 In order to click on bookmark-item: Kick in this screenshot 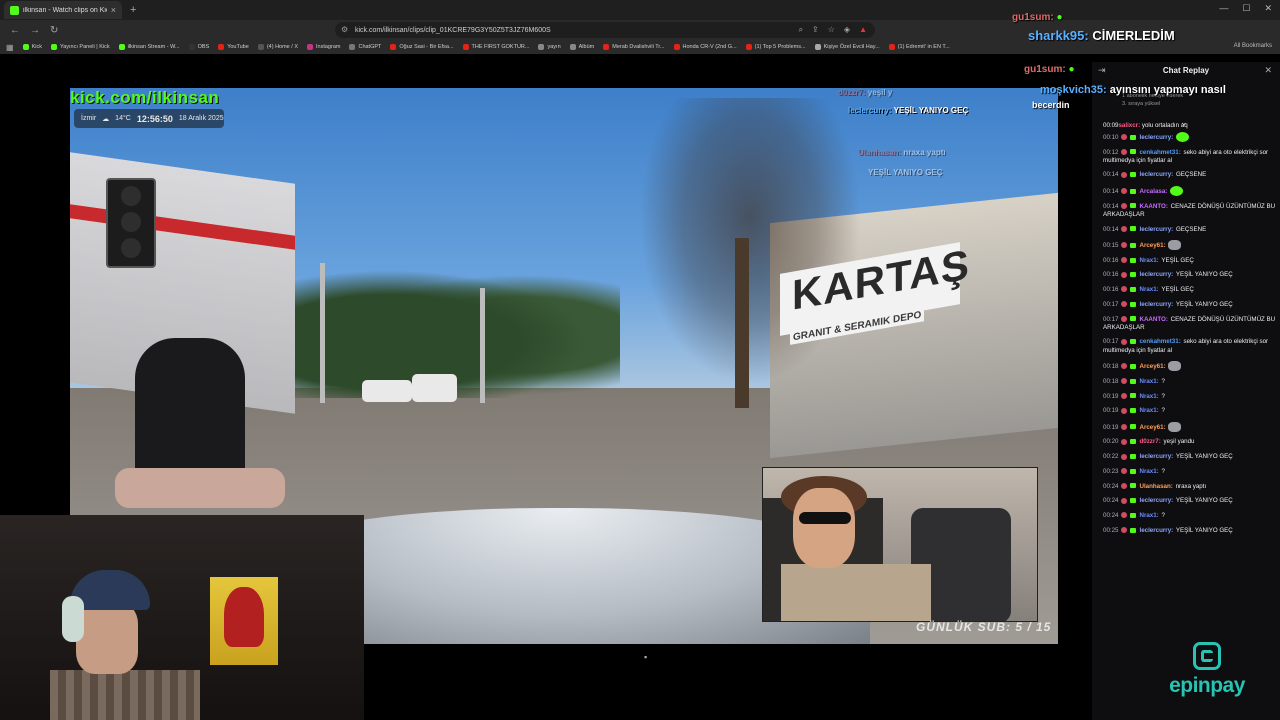, I will do `click(32, 47)`.